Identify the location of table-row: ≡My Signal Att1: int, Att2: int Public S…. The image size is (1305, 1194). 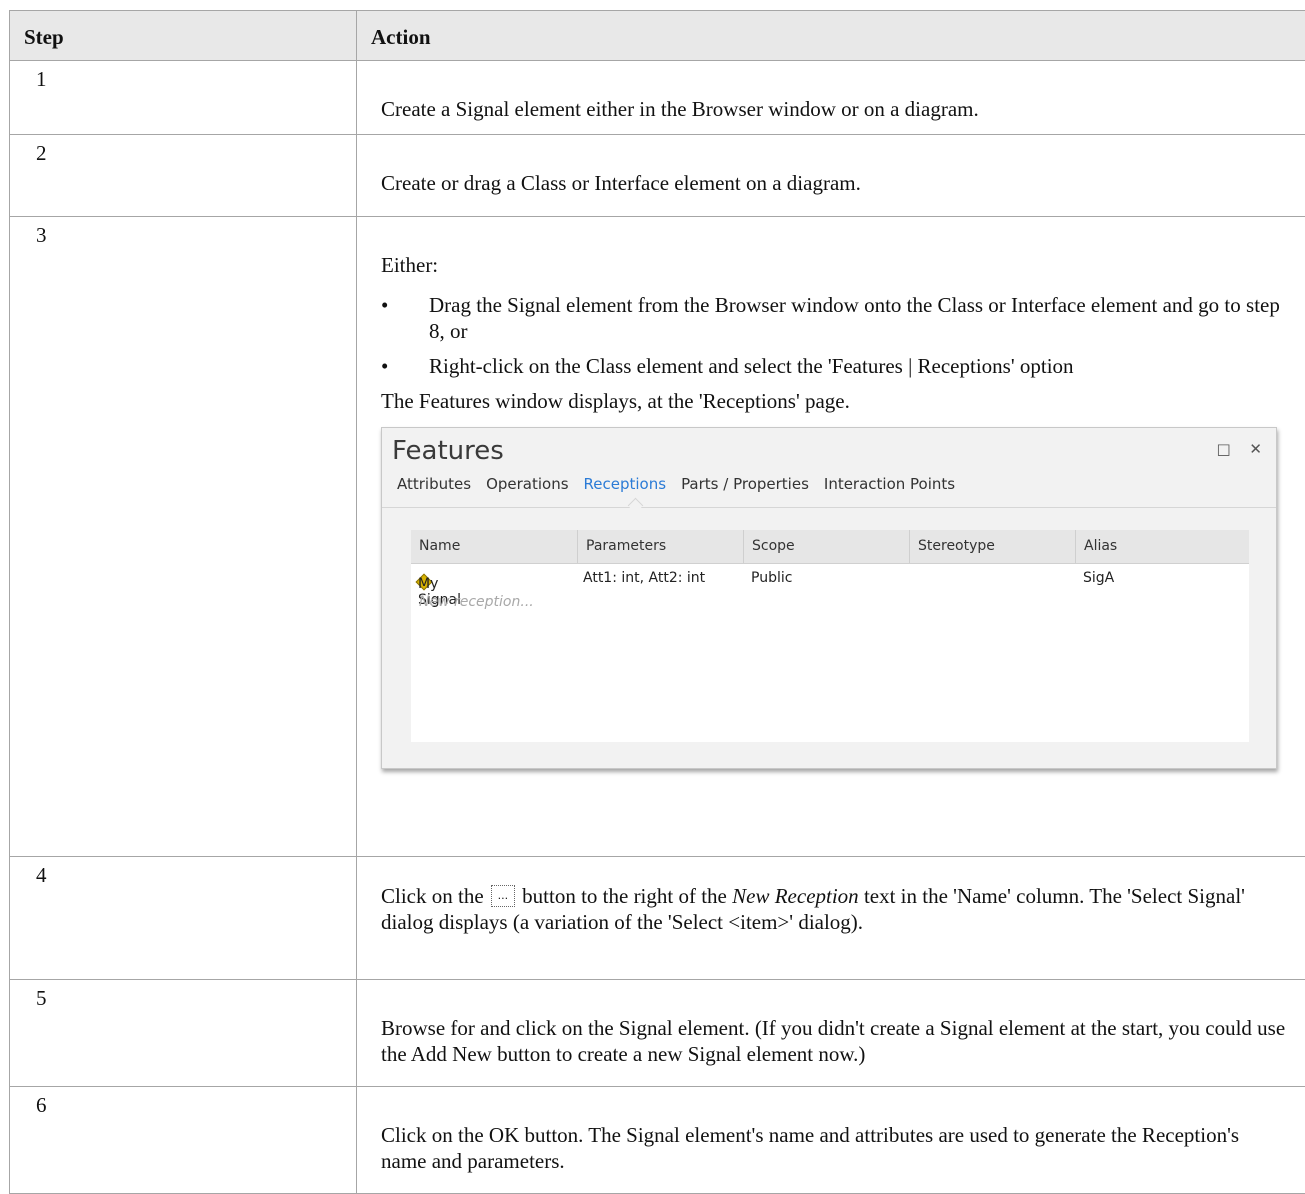
(830, 578).